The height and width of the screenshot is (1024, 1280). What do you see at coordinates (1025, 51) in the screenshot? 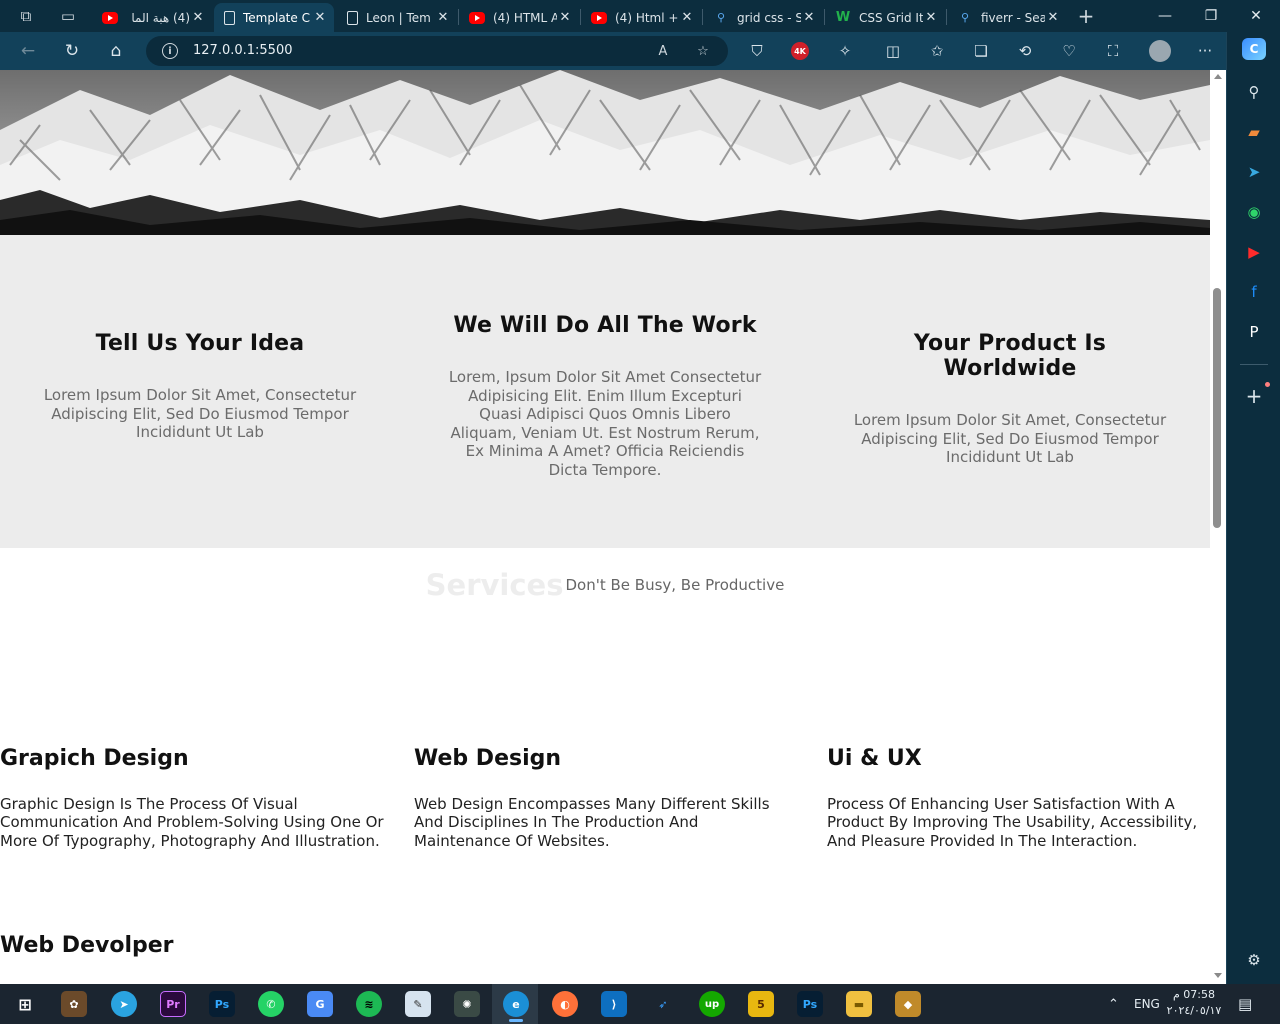
I see `history-icon: ⟲` at bounding box center [1025, 51].